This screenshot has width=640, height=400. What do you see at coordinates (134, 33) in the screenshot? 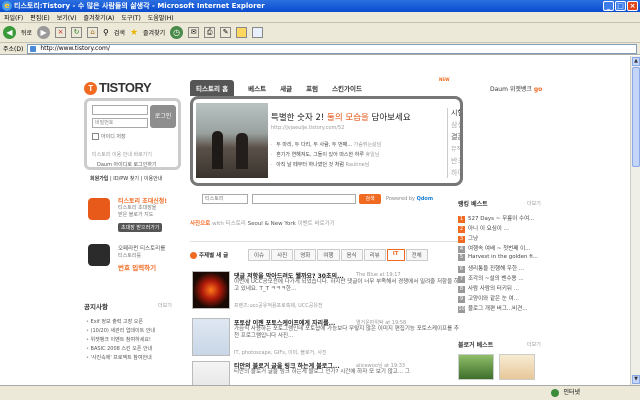
I see `favorites-star-icon: ★` at bounding box center [134, 33].